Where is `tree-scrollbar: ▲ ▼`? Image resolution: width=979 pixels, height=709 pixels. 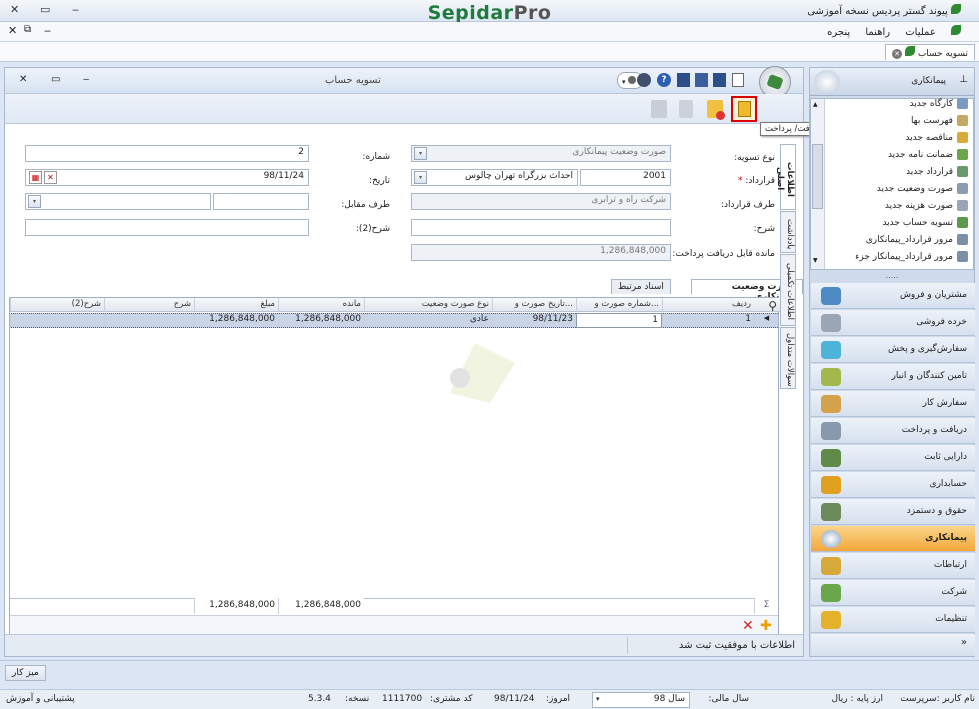
tree-scrollbar: ▲ ▼ is located at coordinates (818, 184).